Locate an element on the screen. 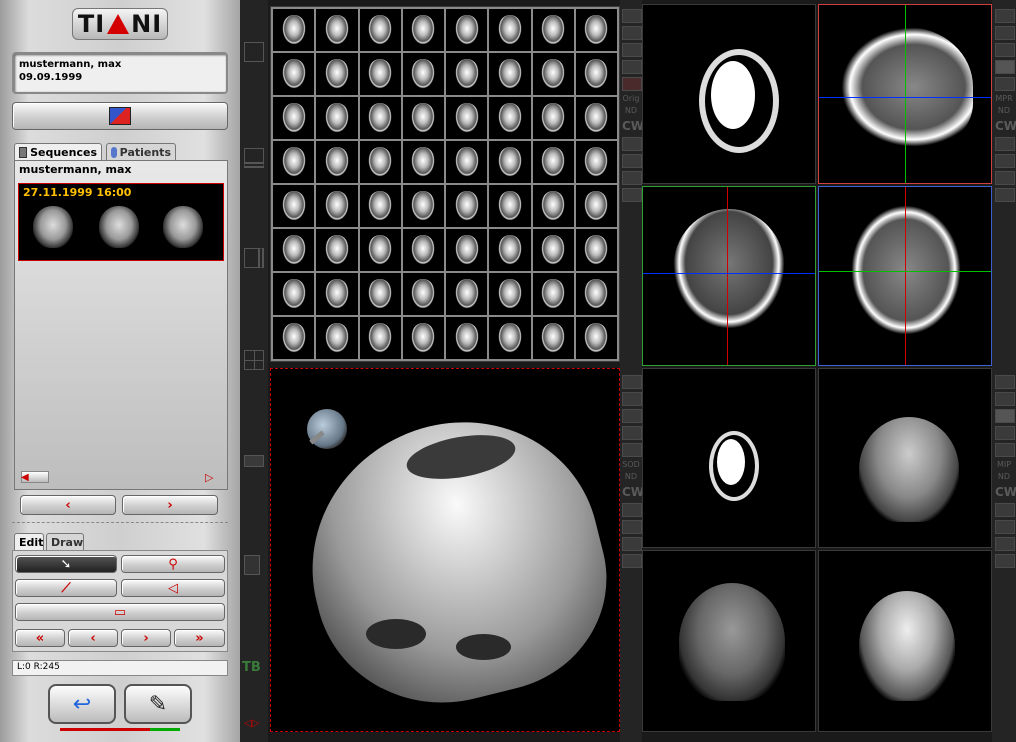 Image resolution: width=1016 pixels, height=742 pixels. tab-patients: Patients is located at coordinates (141, 151).